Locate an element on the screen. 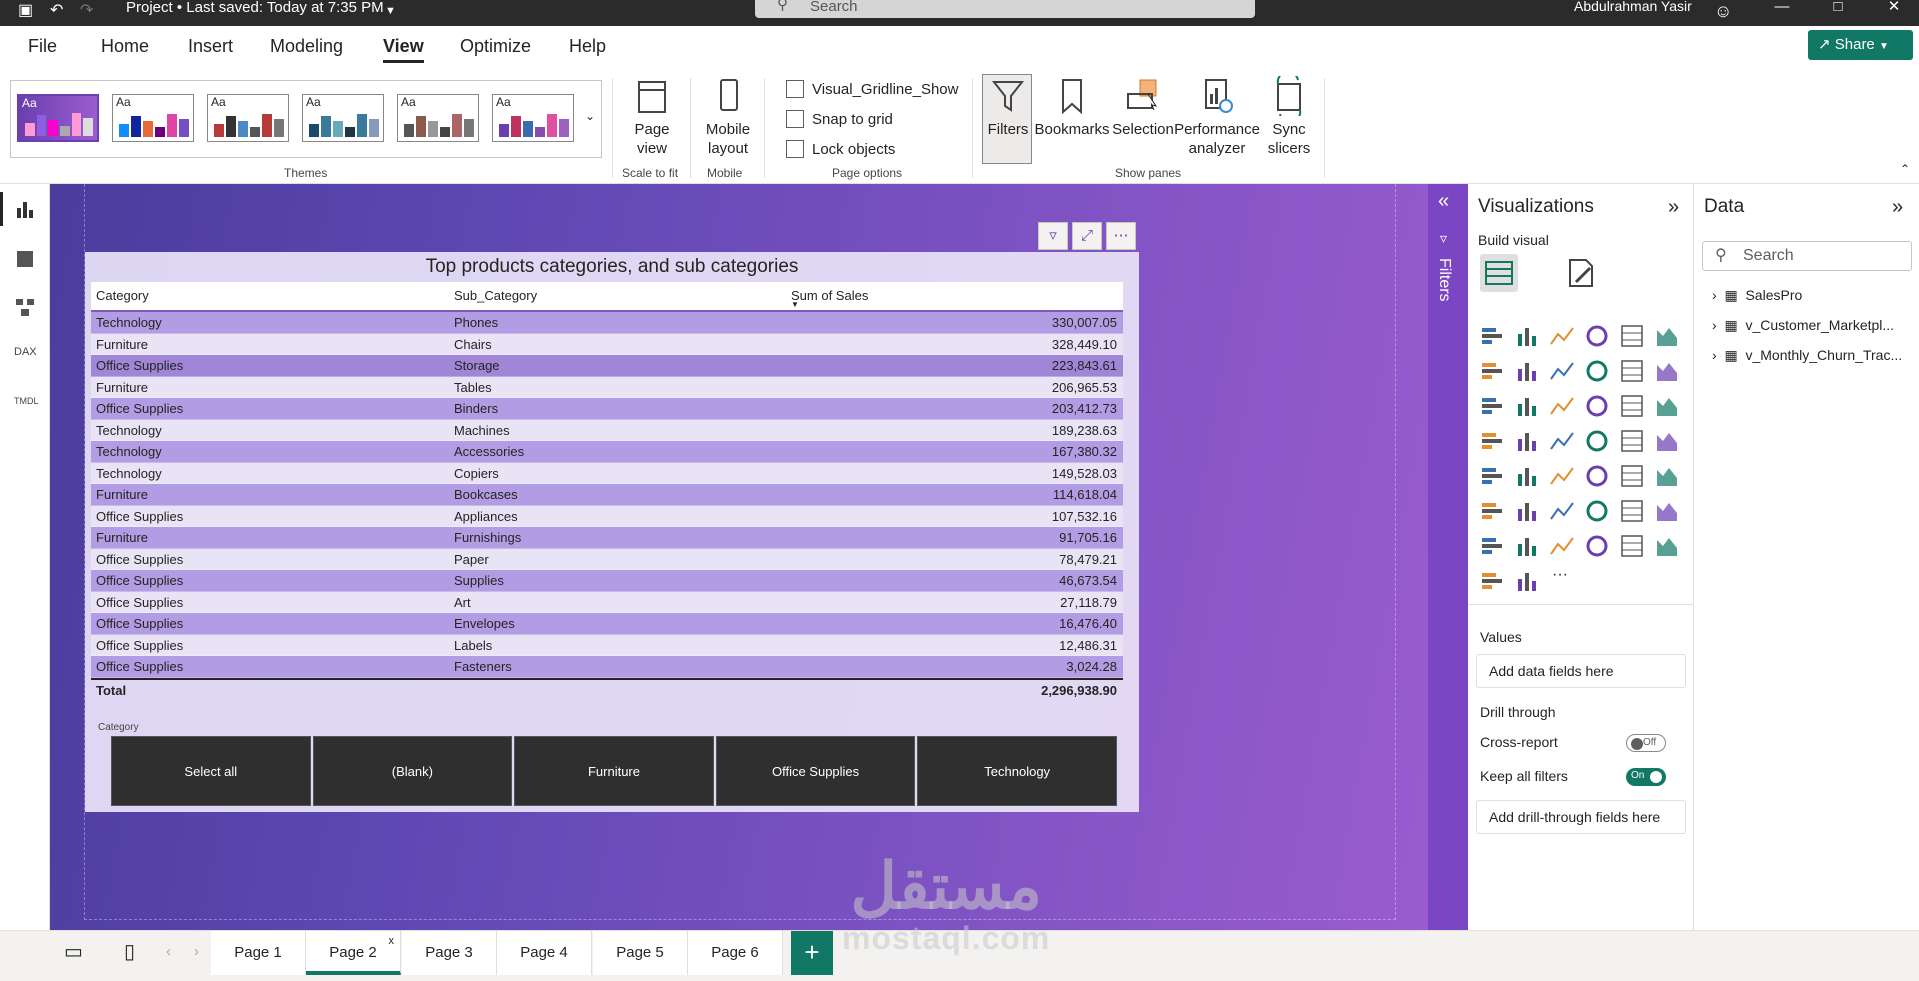  page-tab-2: Page 2x is located at coordinates (353, 953).